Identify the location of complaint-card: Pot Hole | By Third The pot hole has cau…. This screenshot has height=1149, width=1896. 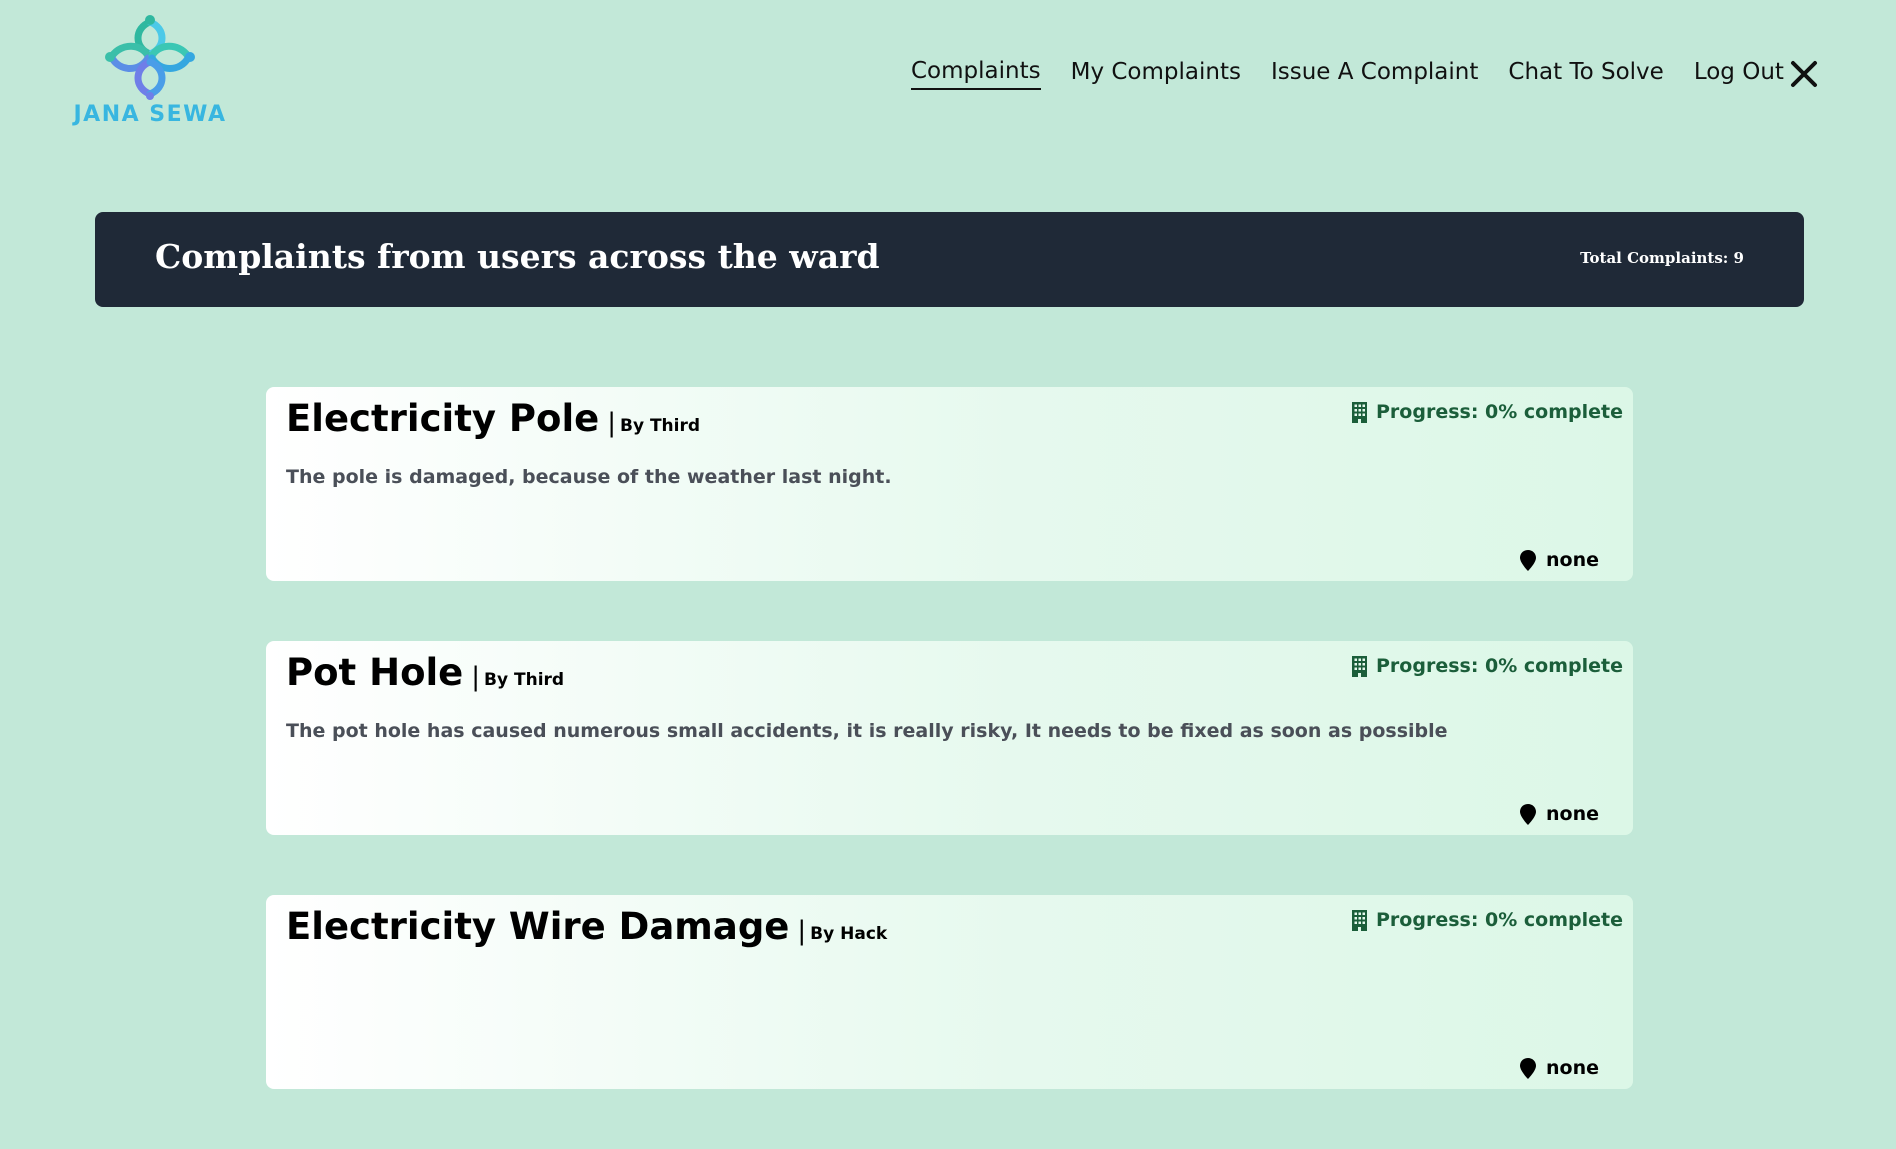
(949, 738).